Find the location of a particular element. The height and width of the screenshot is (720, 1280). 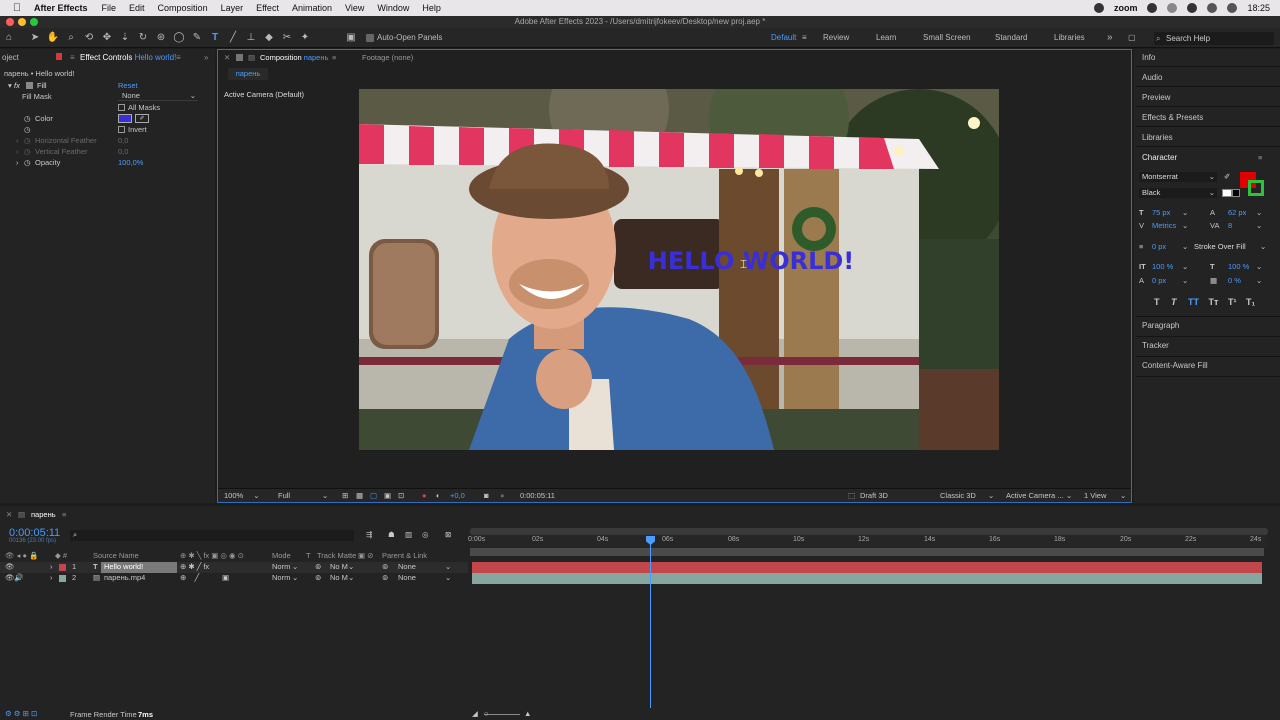

selection-tool-icon: ➤ is located at coordinates (35, 38).